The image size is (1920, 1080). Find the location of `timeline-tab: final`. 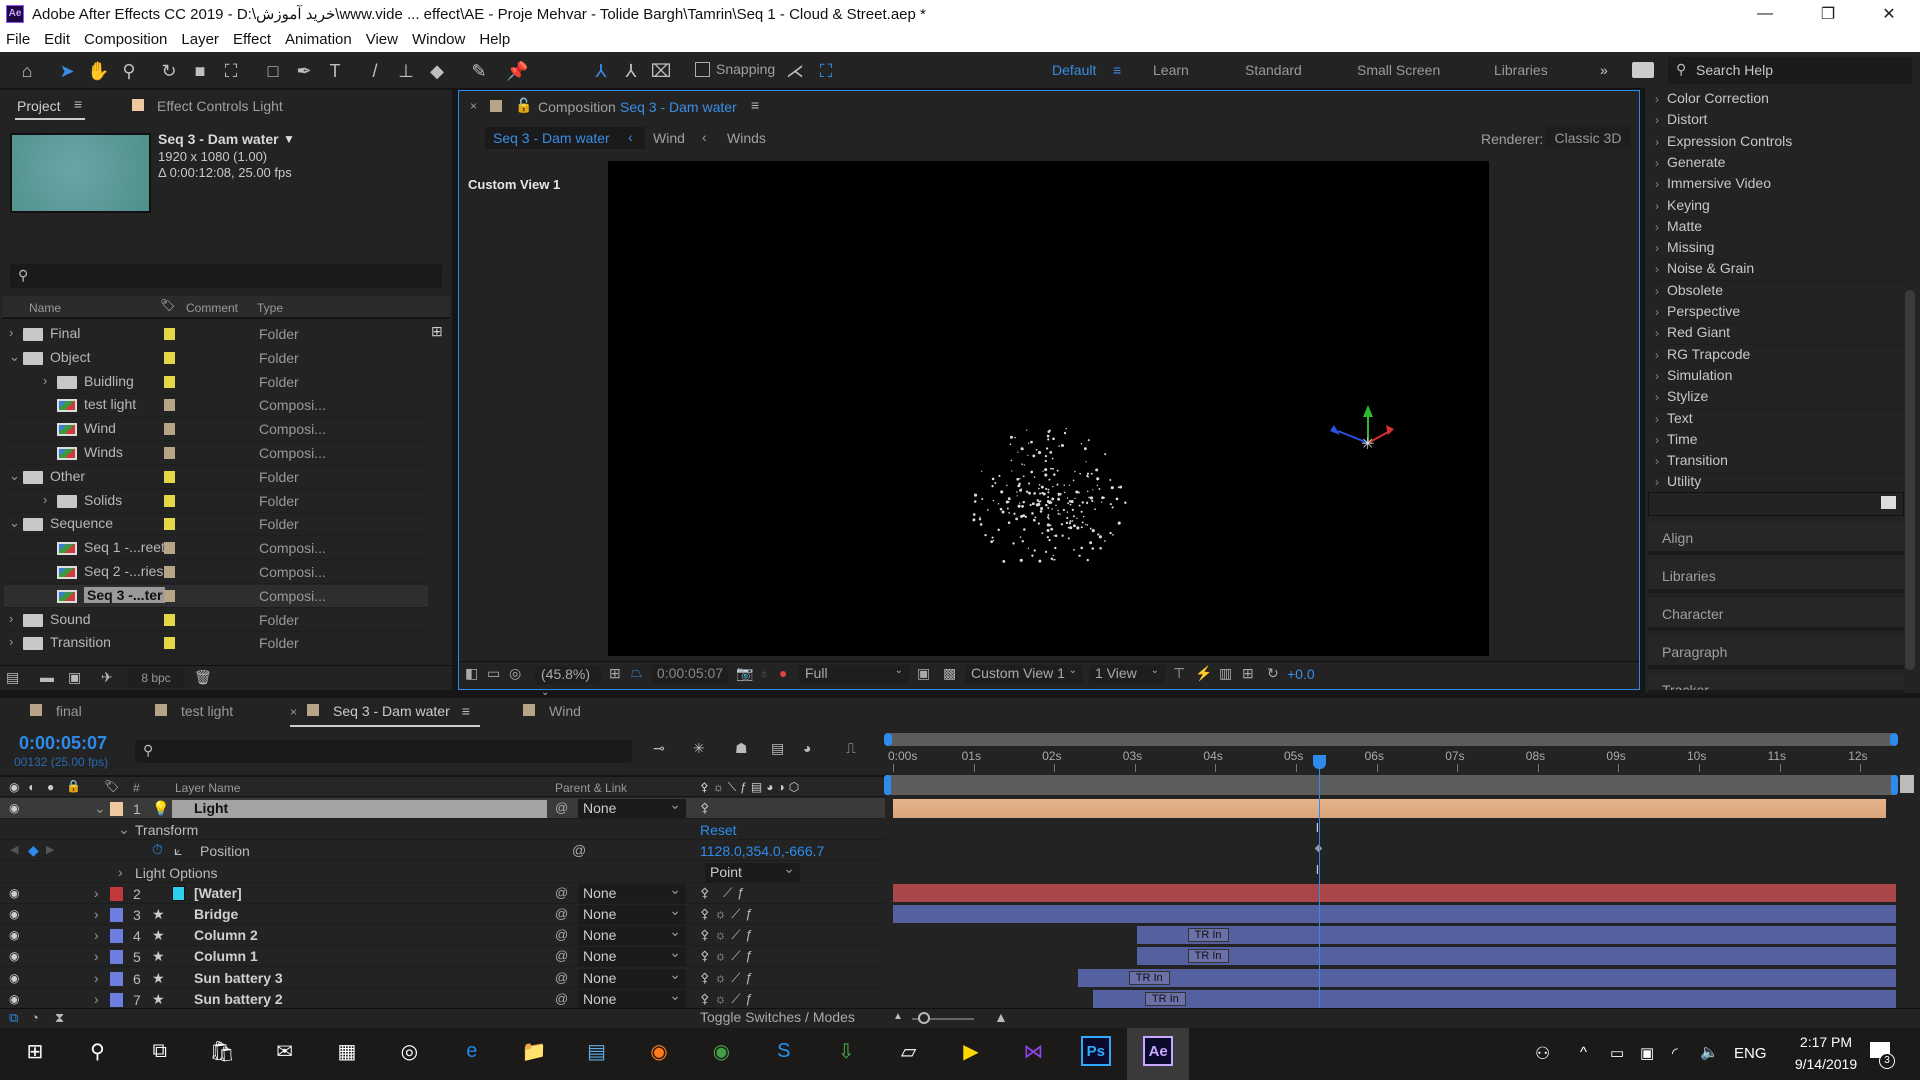

timeline-tab: final is located at coordinates (56, 715).